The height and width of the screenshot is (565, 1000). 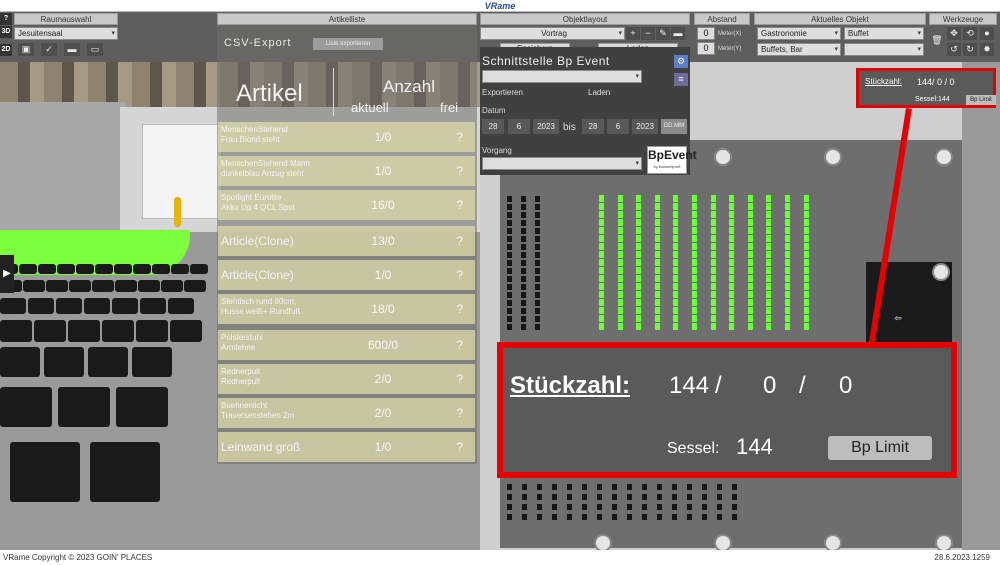 I want to click on settings-icon: ⚙, so click(x=681, y=61).